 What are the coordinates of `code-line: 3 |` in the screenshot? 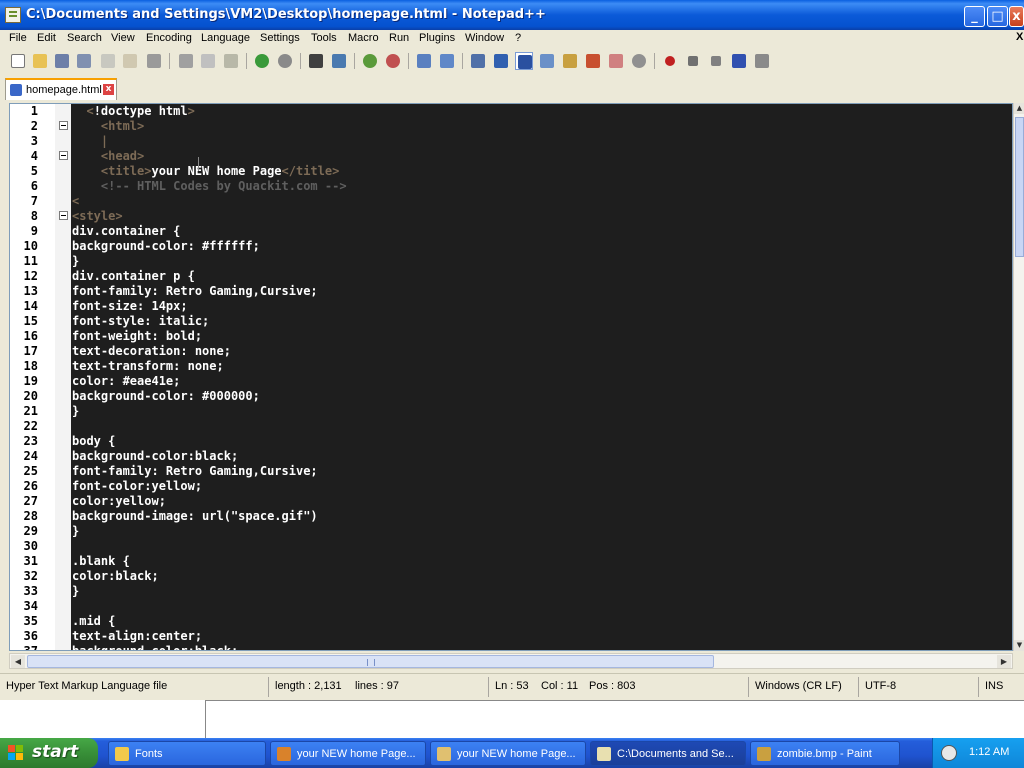 It's located at (511, 141).